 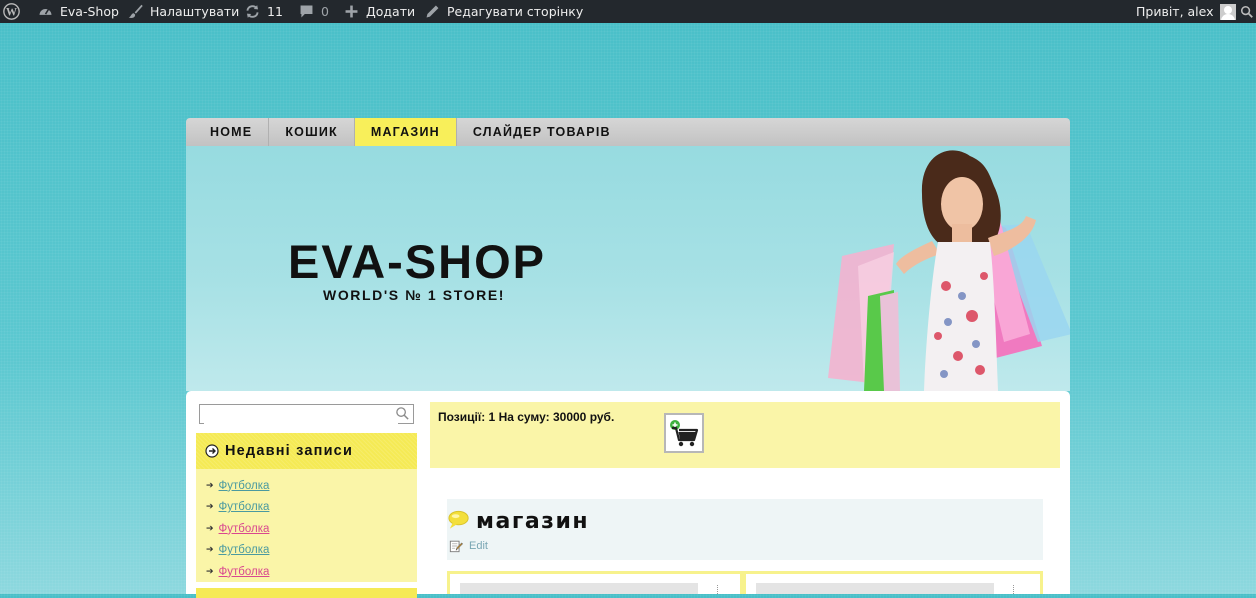 I want to click on wordpress-icon: W, so click(x=11, y=11).